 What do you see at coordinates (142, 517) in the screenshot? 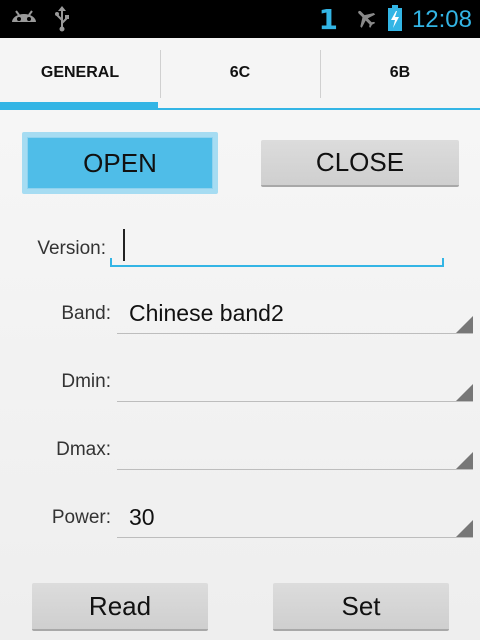
I see `power-value: 30` at bounding box center [142, 517].